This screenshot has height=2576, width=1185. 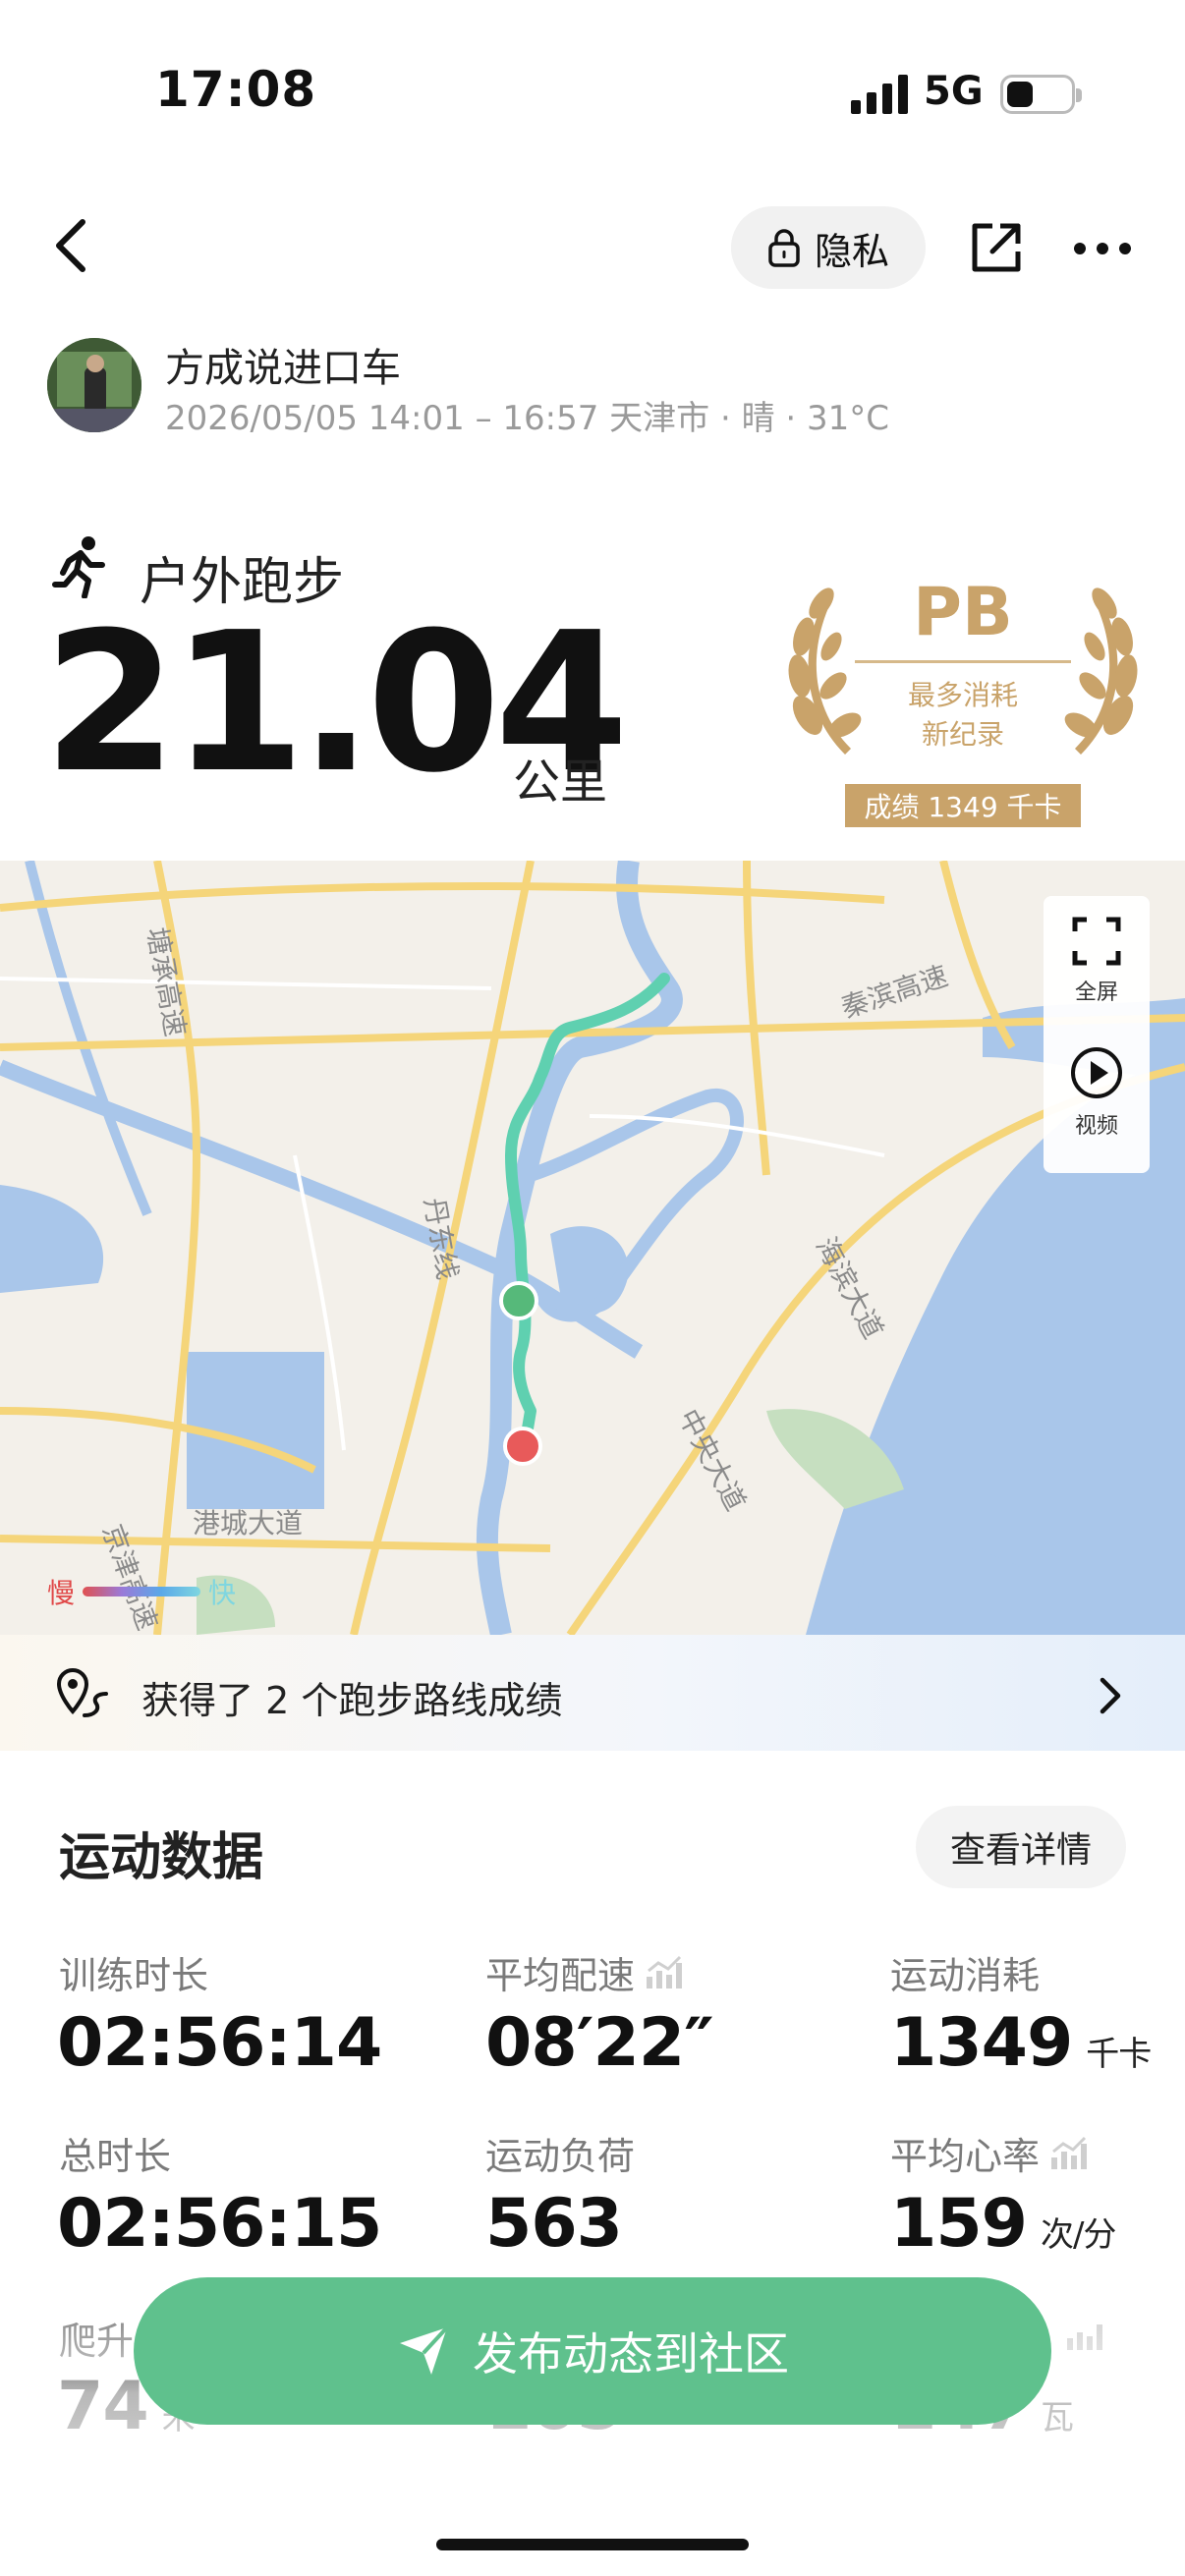 What do you see at coordinates (1096, 941) in the screenshot?
I see `fullscreen-icon` at bounding box center [1096, 941].